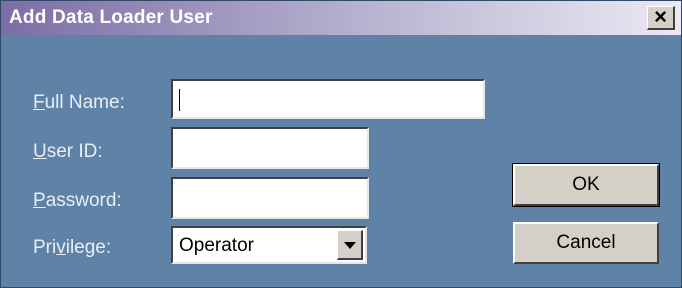 The height and width of the screenshot is (288, 682). I want to click on privilege-dropdown: Operator, so click(269, 245).